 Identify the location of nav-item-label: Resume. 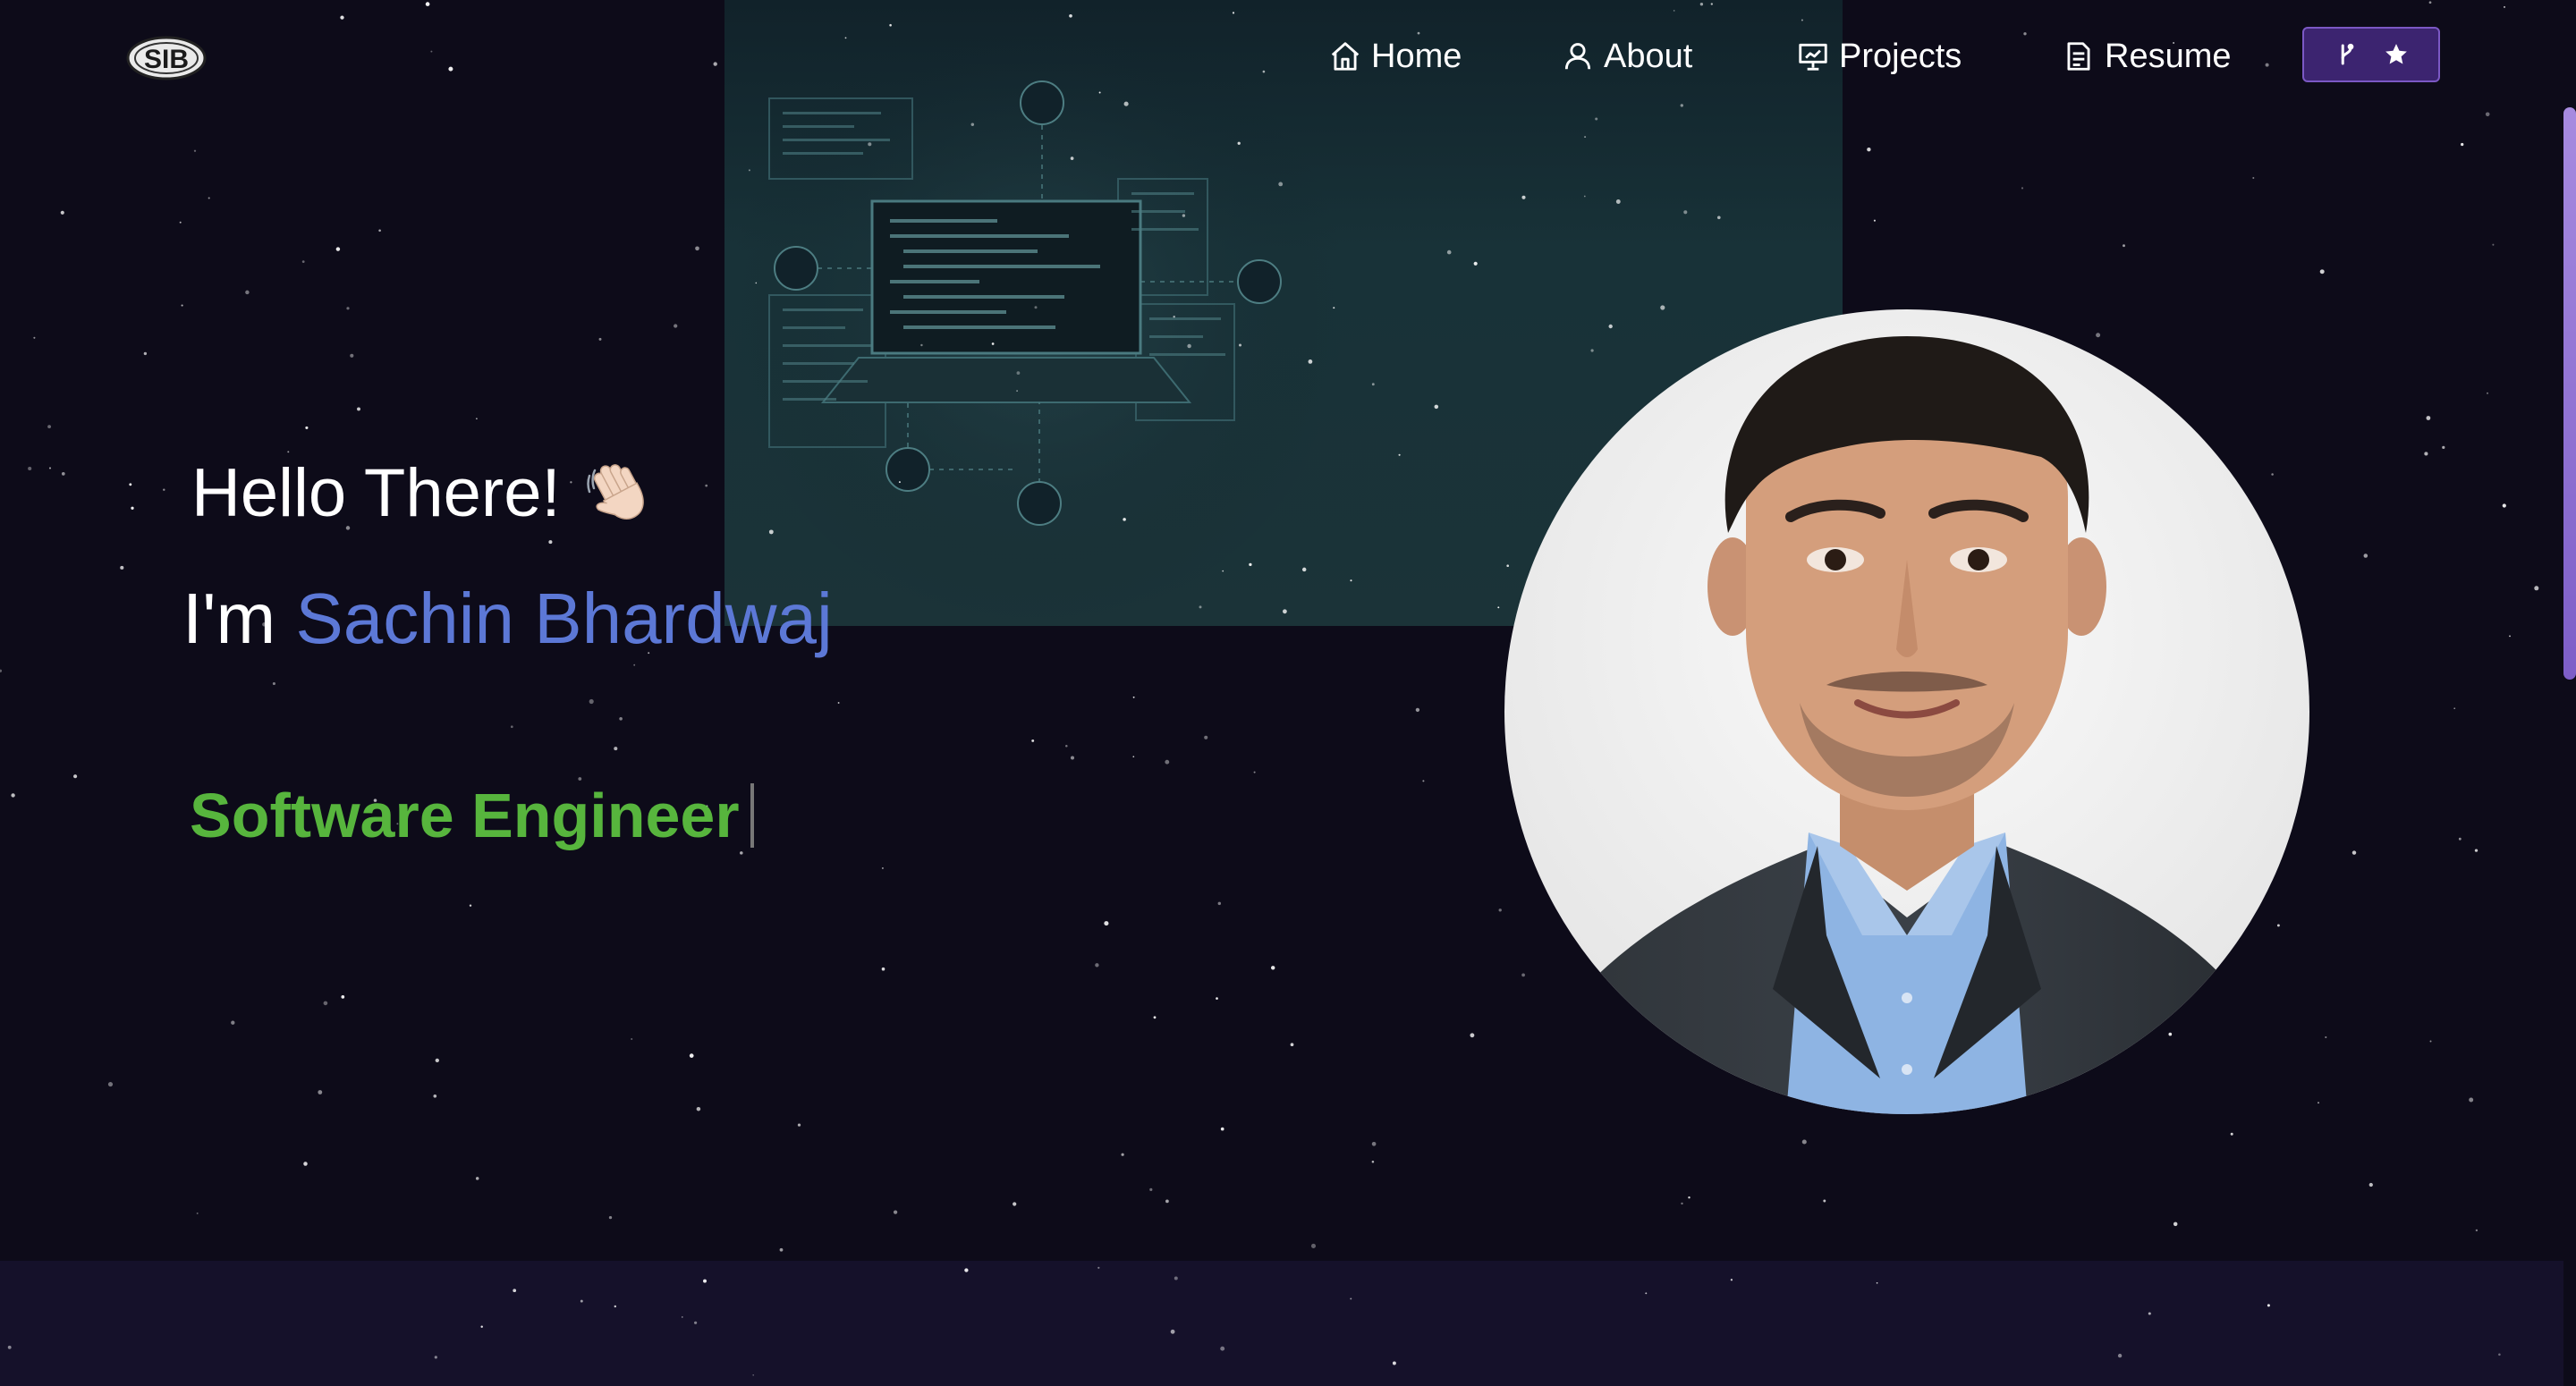
(2168, 56).